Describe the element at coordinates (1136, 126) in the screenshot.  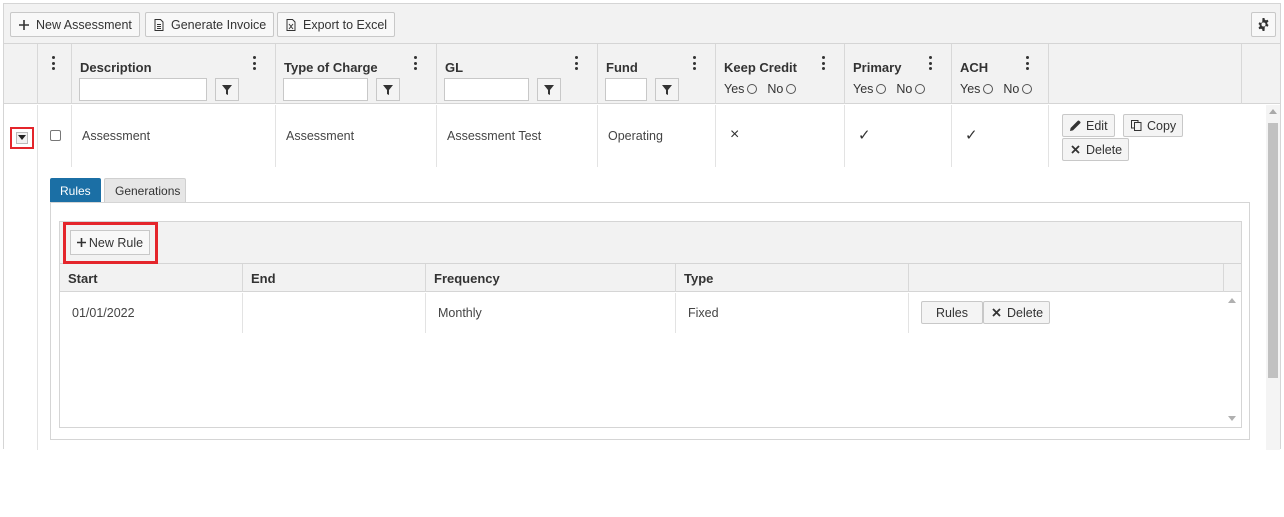
I see `copy-icon` at that location.